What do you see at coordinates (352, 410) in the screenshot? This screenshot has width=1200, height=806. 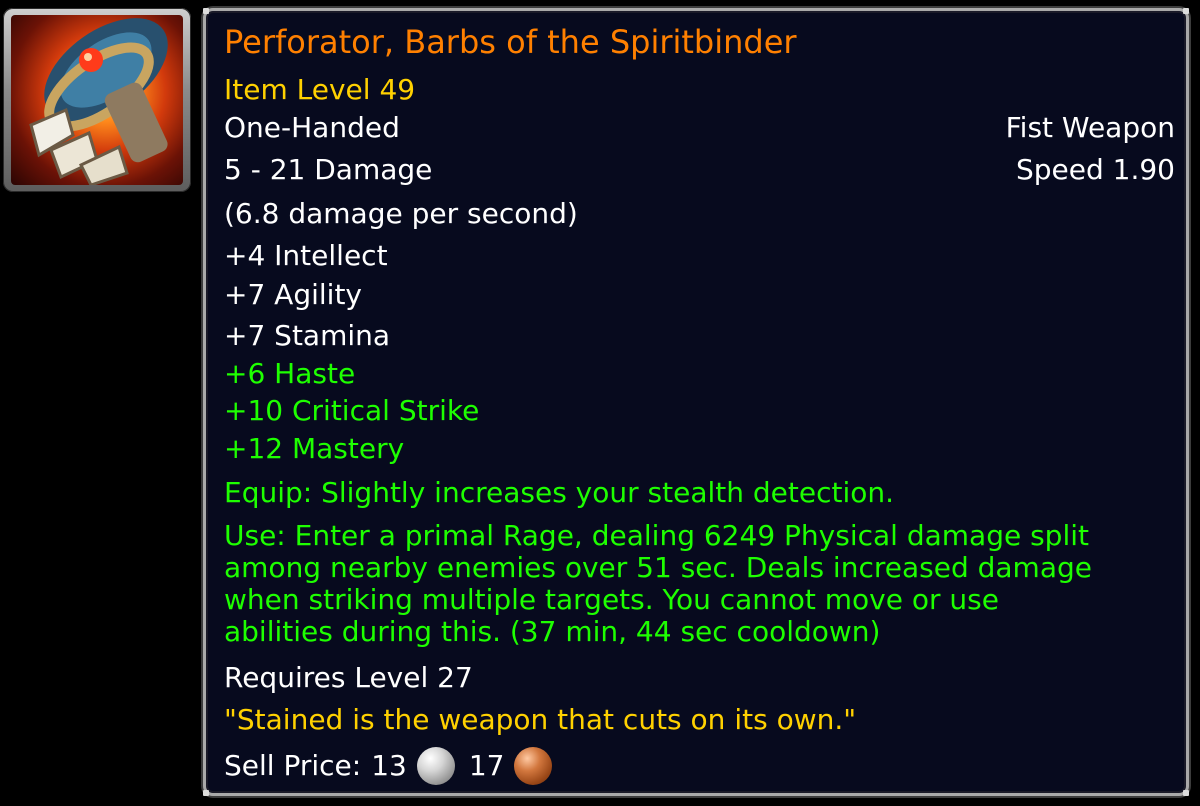 I see `stat-secondary: +10 Critical Strike` at bounding box center [352, 410].